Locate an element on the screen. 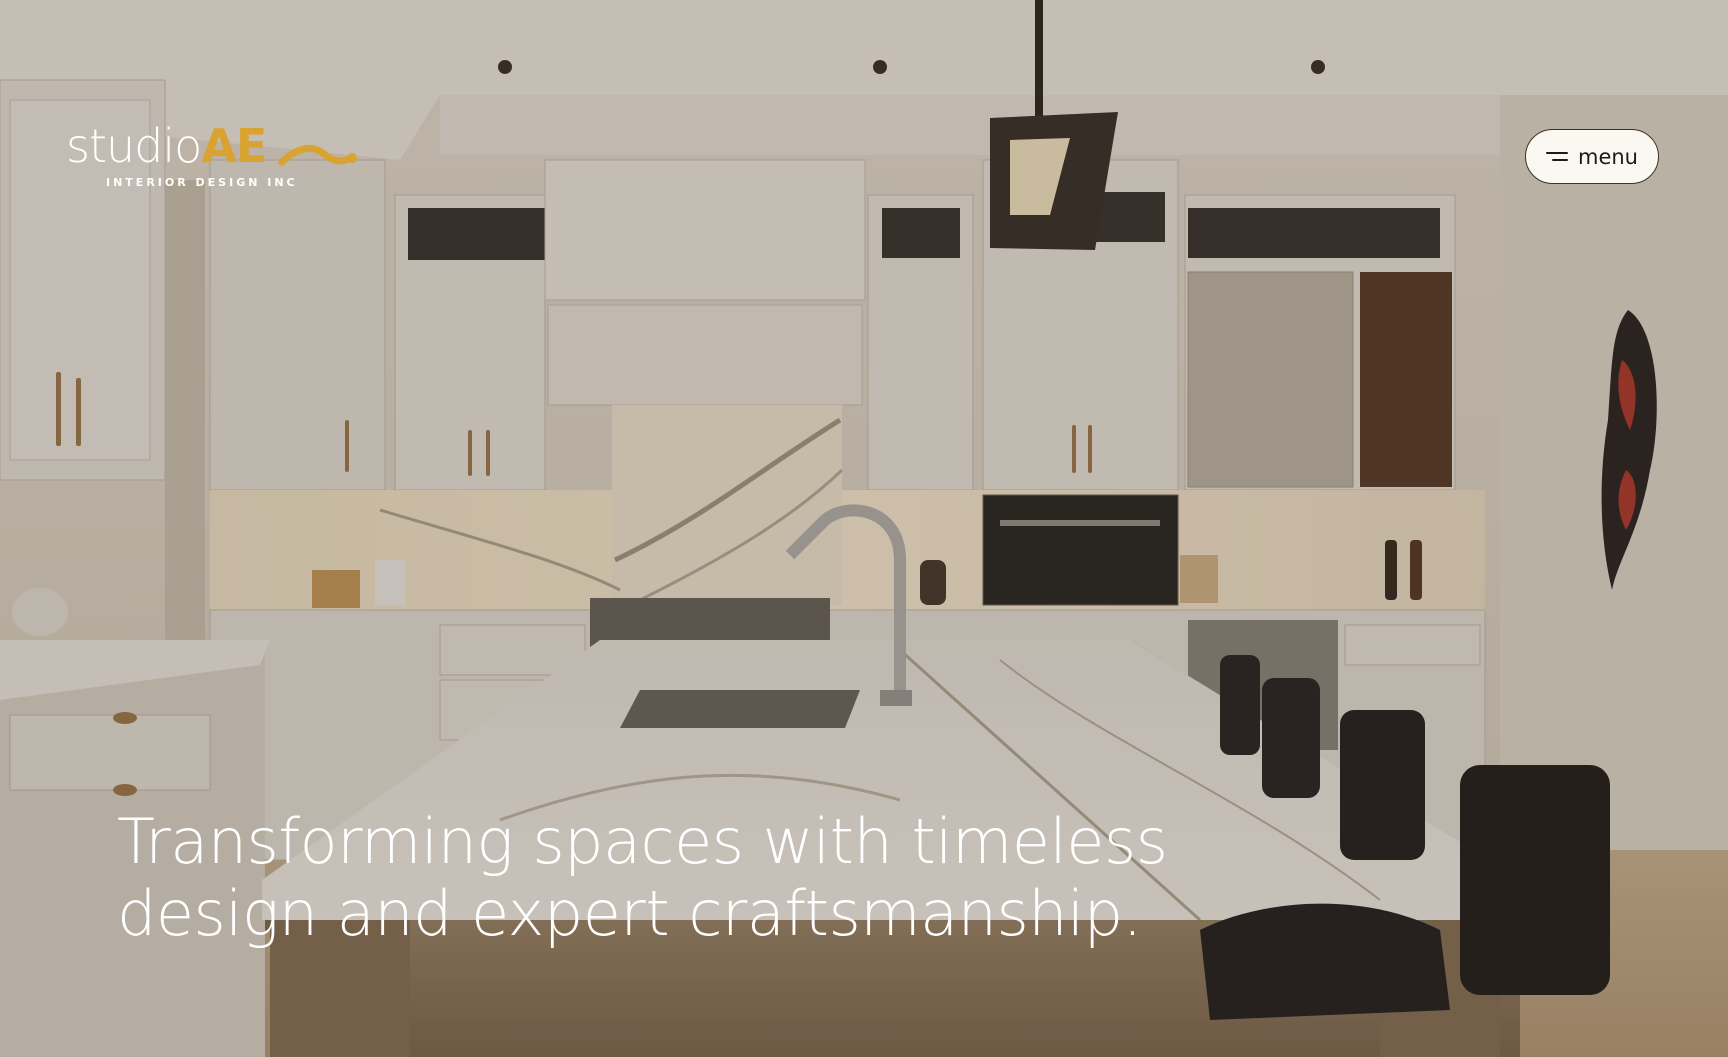 Image resolution: width=1728 pixels, height=1057 pixels. studio-ae-logo: studioAE INTERIOR DESIGN INC is located at coordinates (211, 158).